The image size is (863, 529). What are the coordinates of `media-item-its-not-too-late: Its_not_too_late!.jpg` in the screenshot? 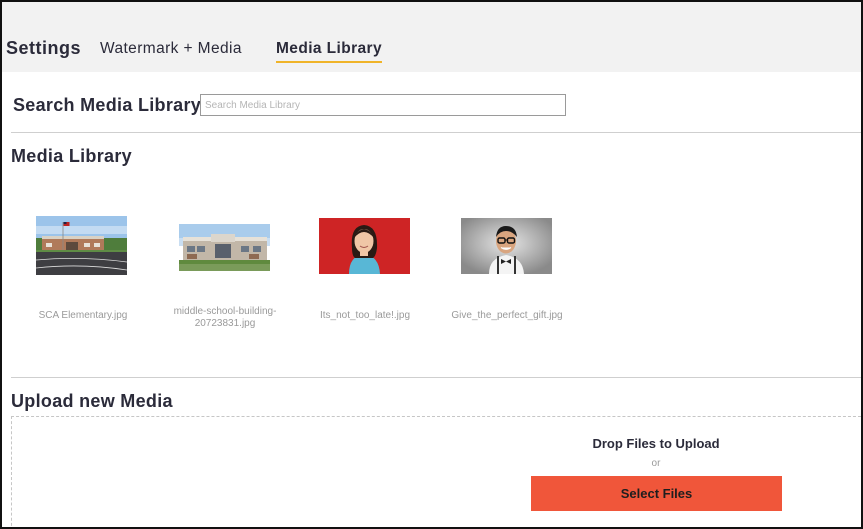 It's located at (365, 269).